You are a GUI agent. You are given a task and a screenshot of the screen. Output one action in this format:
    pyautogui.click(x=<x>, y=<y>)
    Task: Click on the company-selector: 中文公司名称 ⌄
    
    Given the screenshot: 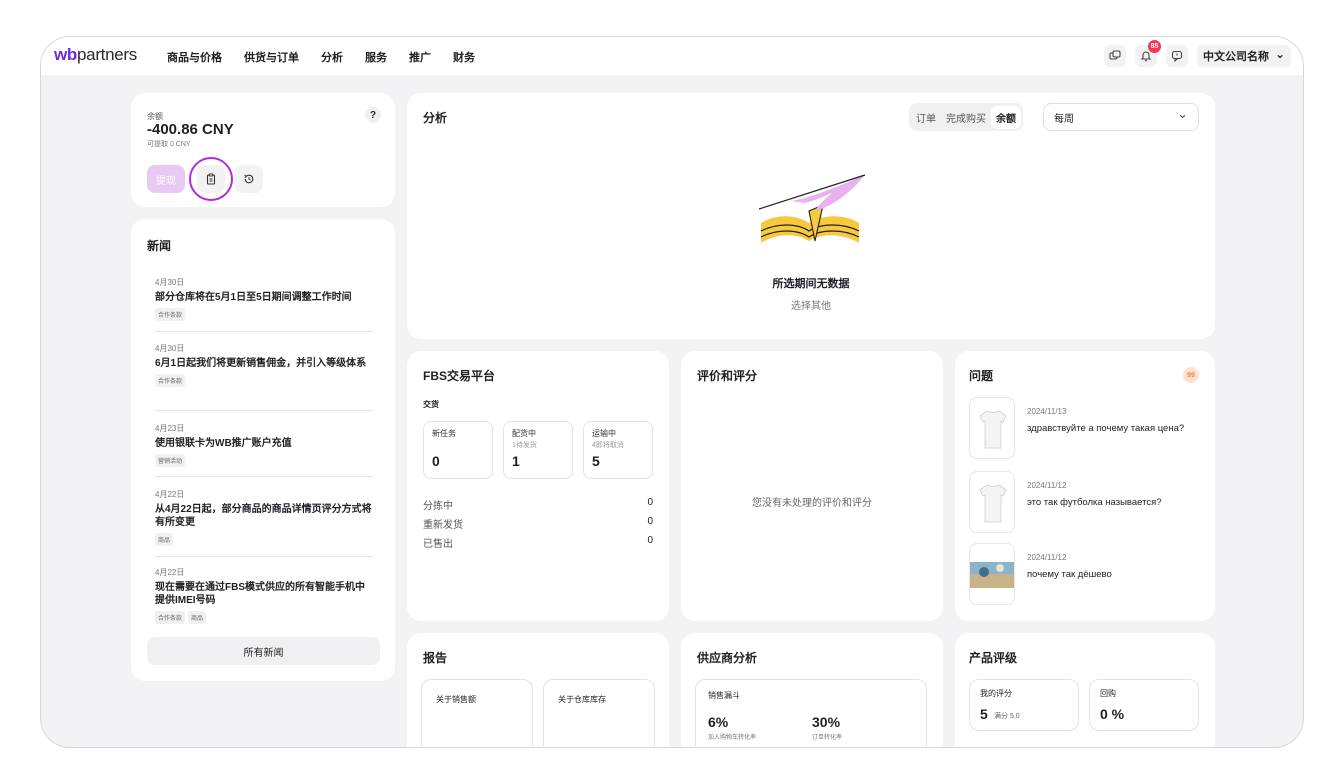 What is the action you would take?
    pyautogui.click(x=1244, y=56)
    